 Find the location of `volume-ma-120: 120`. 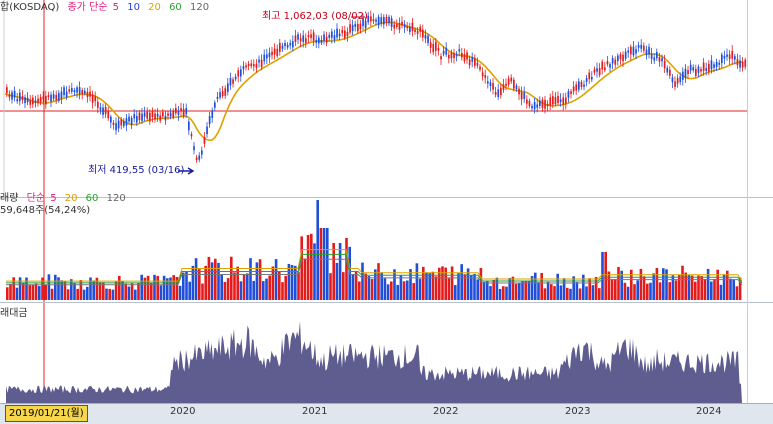

volume-ma-120: 120 is located at coordinates (116, 198).